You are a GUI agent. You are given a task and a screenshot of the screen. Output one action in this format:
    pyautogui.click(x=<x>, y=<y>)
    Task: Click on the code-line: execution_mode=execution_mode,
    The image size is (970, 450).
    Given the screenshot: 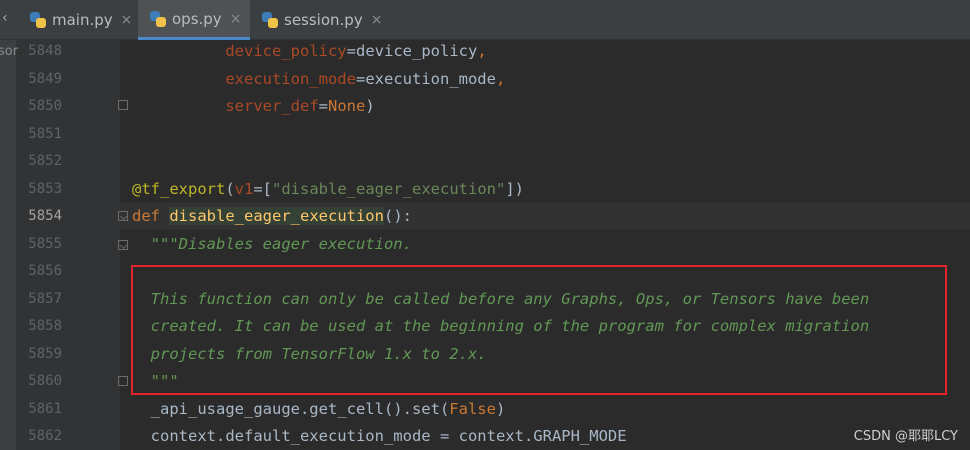 What is the action you would take?
    pyautogui.click(x=318, y=79)
    